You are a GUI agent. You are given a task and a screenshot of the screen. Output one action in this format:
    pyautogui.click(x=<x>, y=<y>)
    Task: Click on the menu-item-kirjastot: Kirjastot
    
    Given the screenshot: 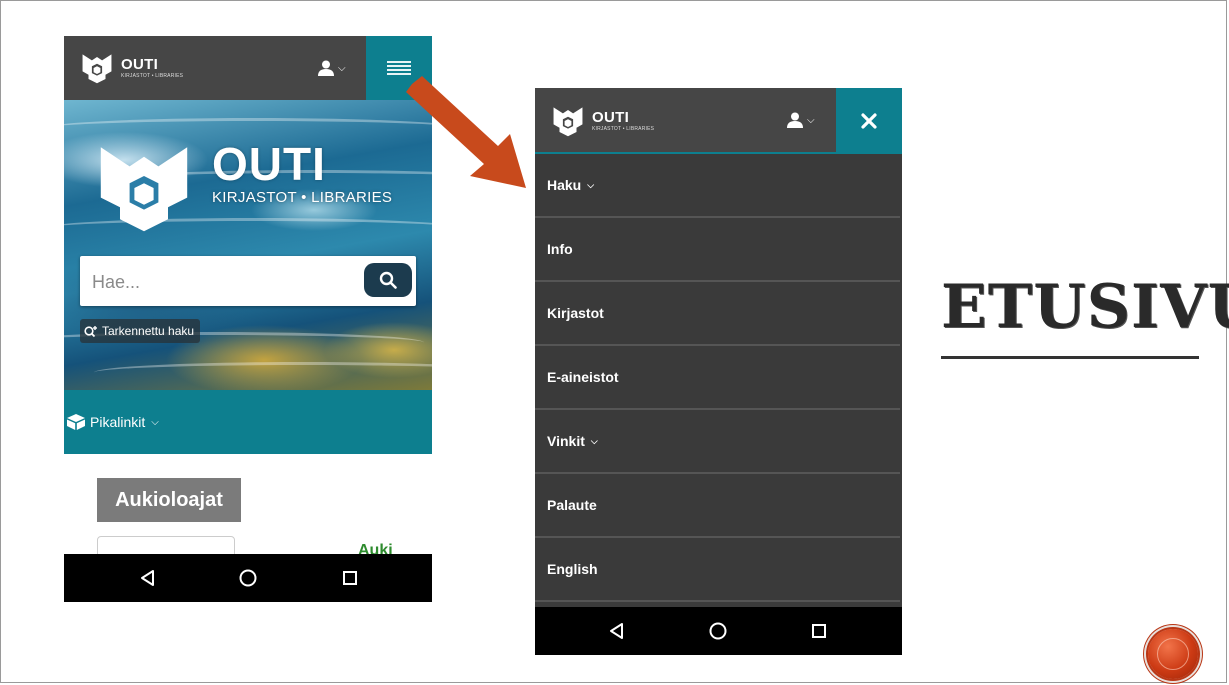 What is the action you would take?
    pyautogui.click(x=717, y=314)
    